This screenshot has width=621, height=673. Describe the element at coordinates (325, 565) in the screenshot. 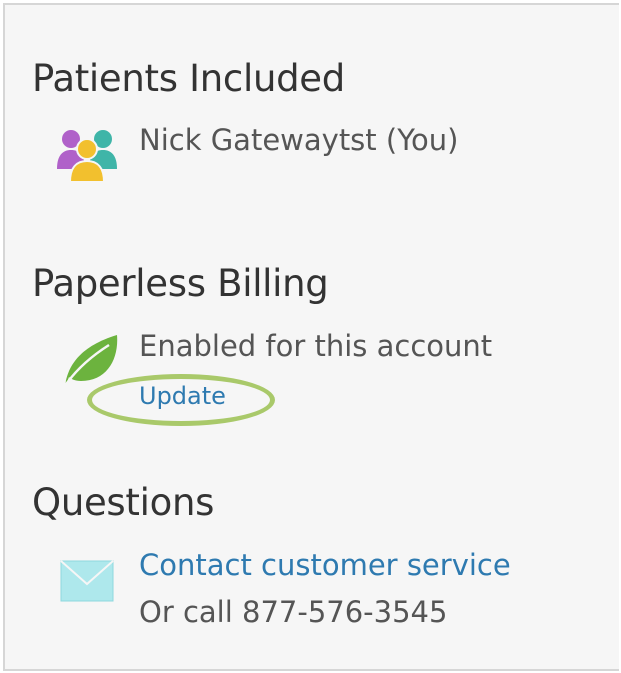

I see `contact-customer-service-link: Contact customer service` at that location.